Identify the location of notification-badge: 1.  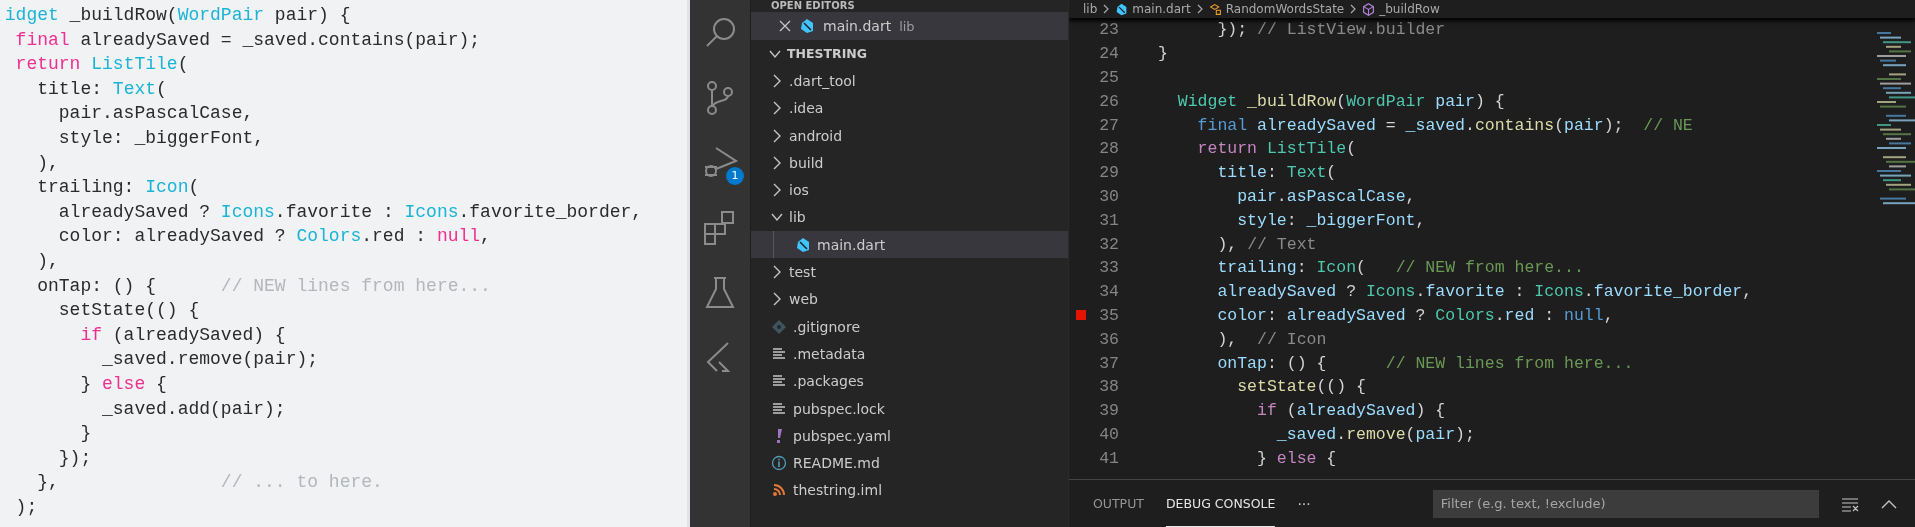
(735, 176).